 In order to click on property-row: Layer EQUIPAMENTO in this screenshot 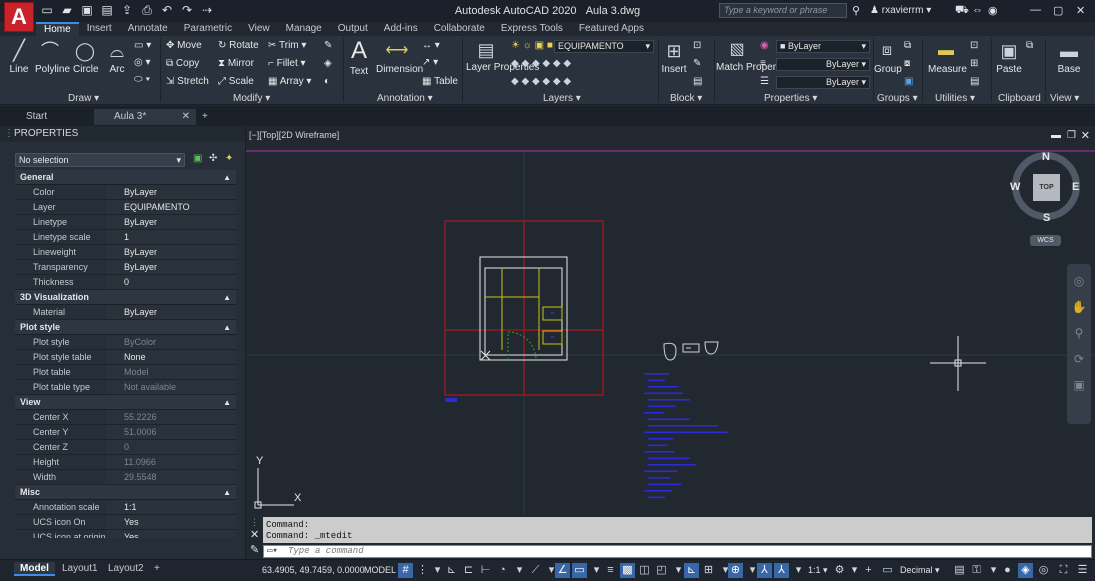, I will do `click(125, 207)`.